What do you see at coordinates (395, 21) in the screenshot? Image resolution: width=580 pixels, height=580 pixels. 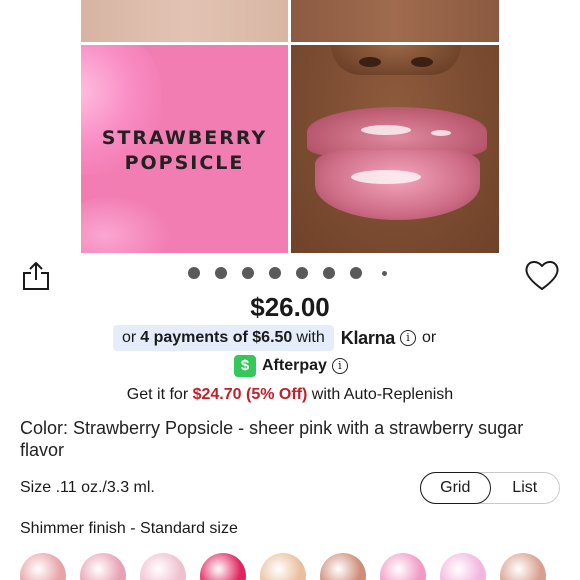 I see `product-image-model-chin` at bounding box center [395, 21].